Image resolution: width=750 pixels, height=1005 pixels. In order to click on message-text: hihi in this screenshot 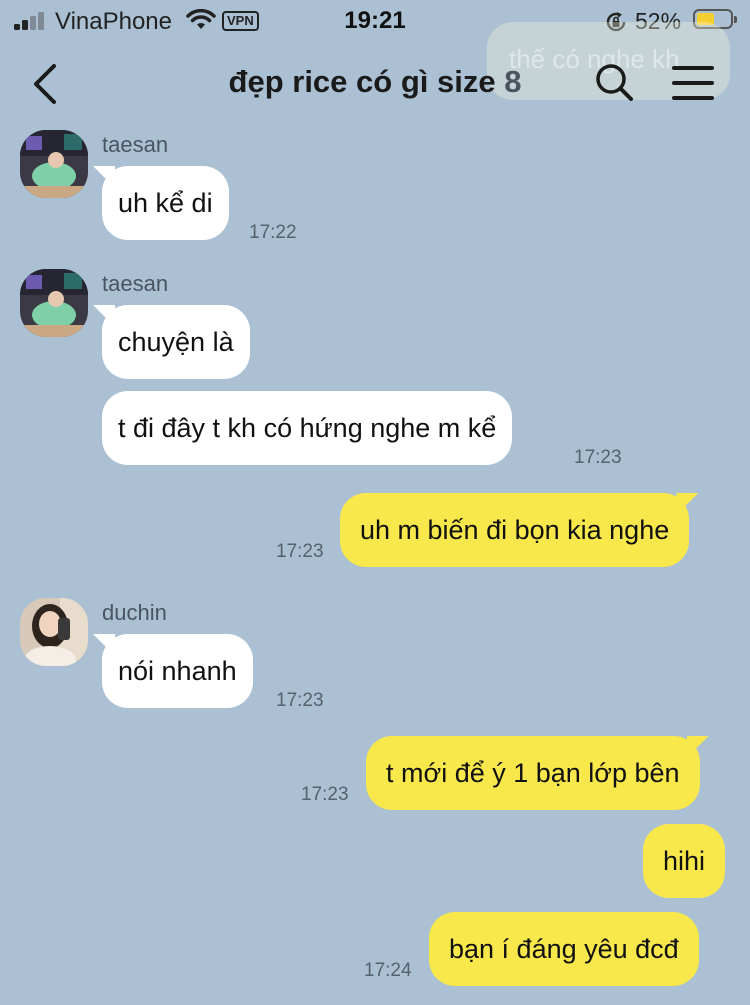, I will do `click(684, 861)`.